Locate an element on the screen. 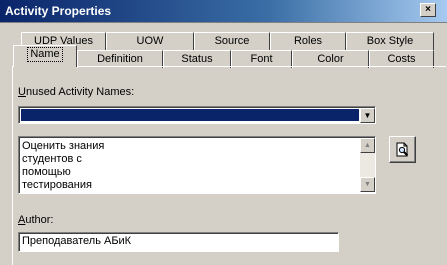 This screenshot has height=265, width=447. name-line: помощью is located at coordinates (46, 172).